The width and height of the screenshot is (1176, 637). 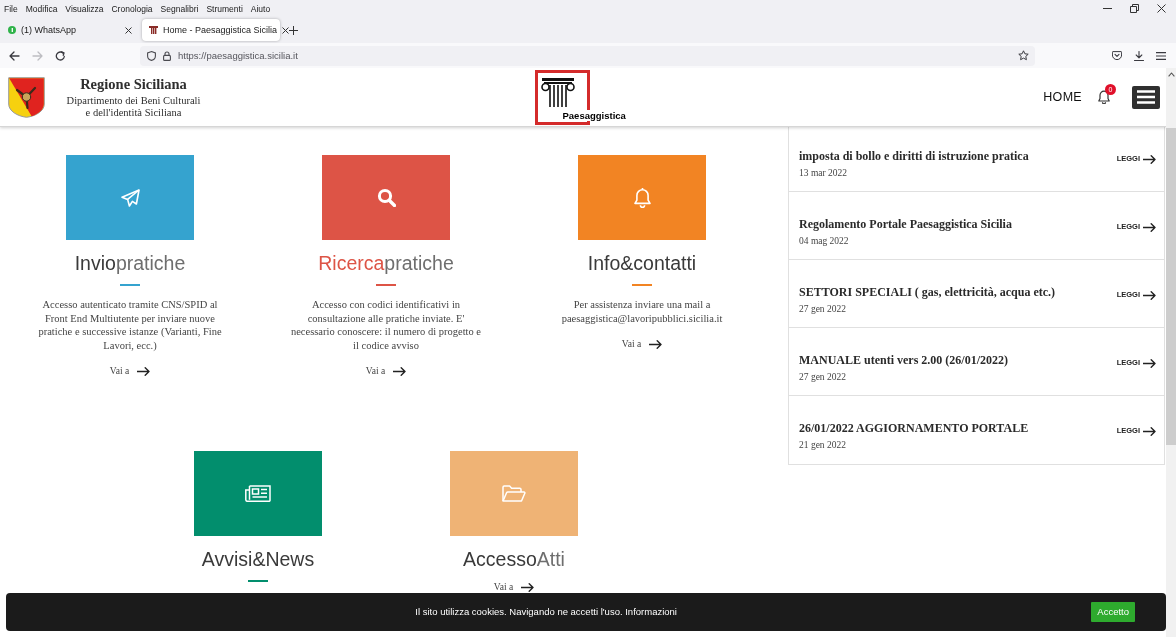 I want to click on reload-icon, so click(x=60, y=55).